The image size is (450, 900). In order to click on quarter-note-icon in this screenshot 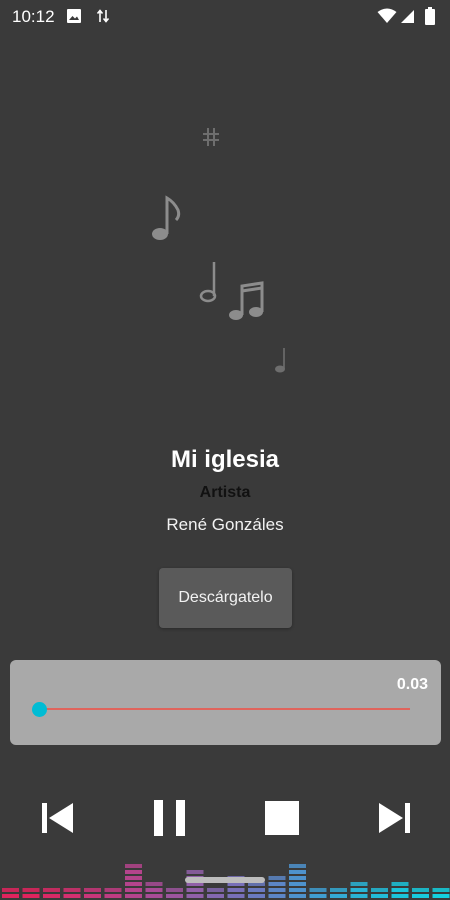, I will do `click(280, 360)`.